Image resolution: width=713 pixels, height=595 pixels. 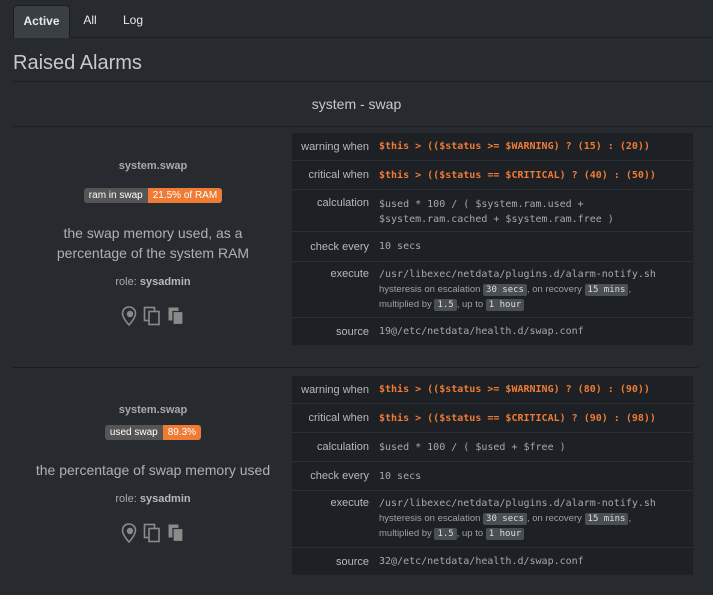 I want to click on badge-label: ram in swap, so click(x=115, y=195).